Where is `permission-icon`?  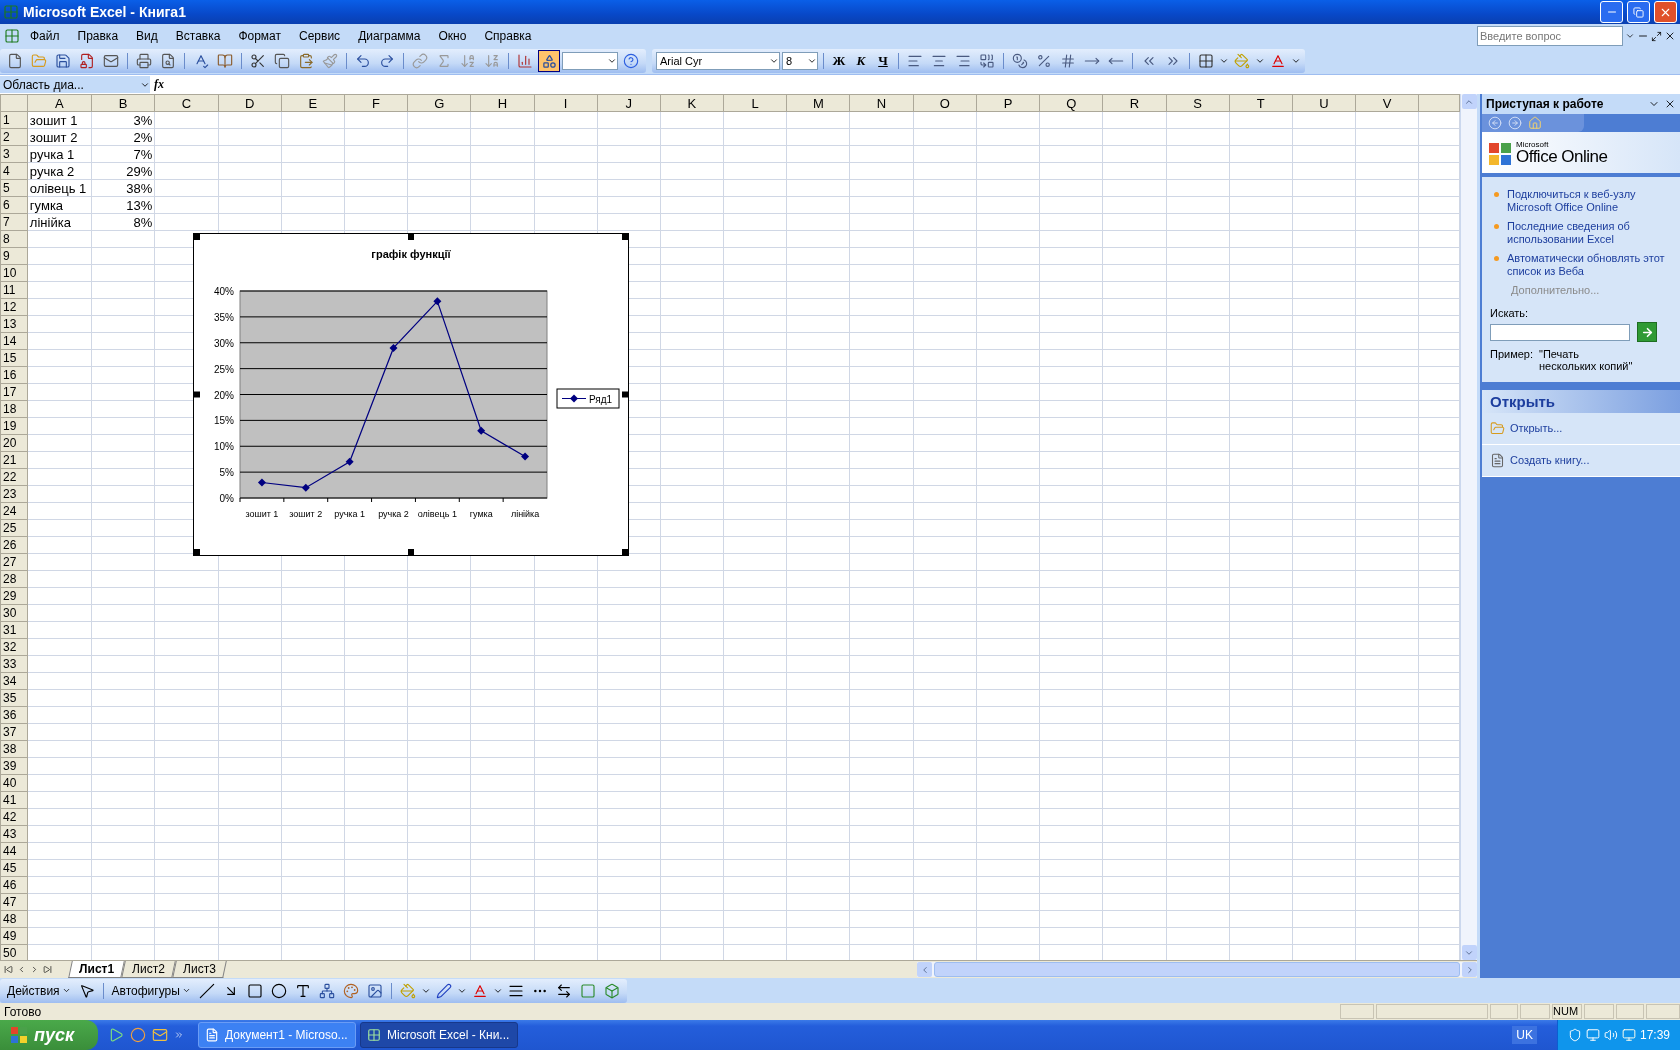
permission-icon is located at coordinates (87, 61).